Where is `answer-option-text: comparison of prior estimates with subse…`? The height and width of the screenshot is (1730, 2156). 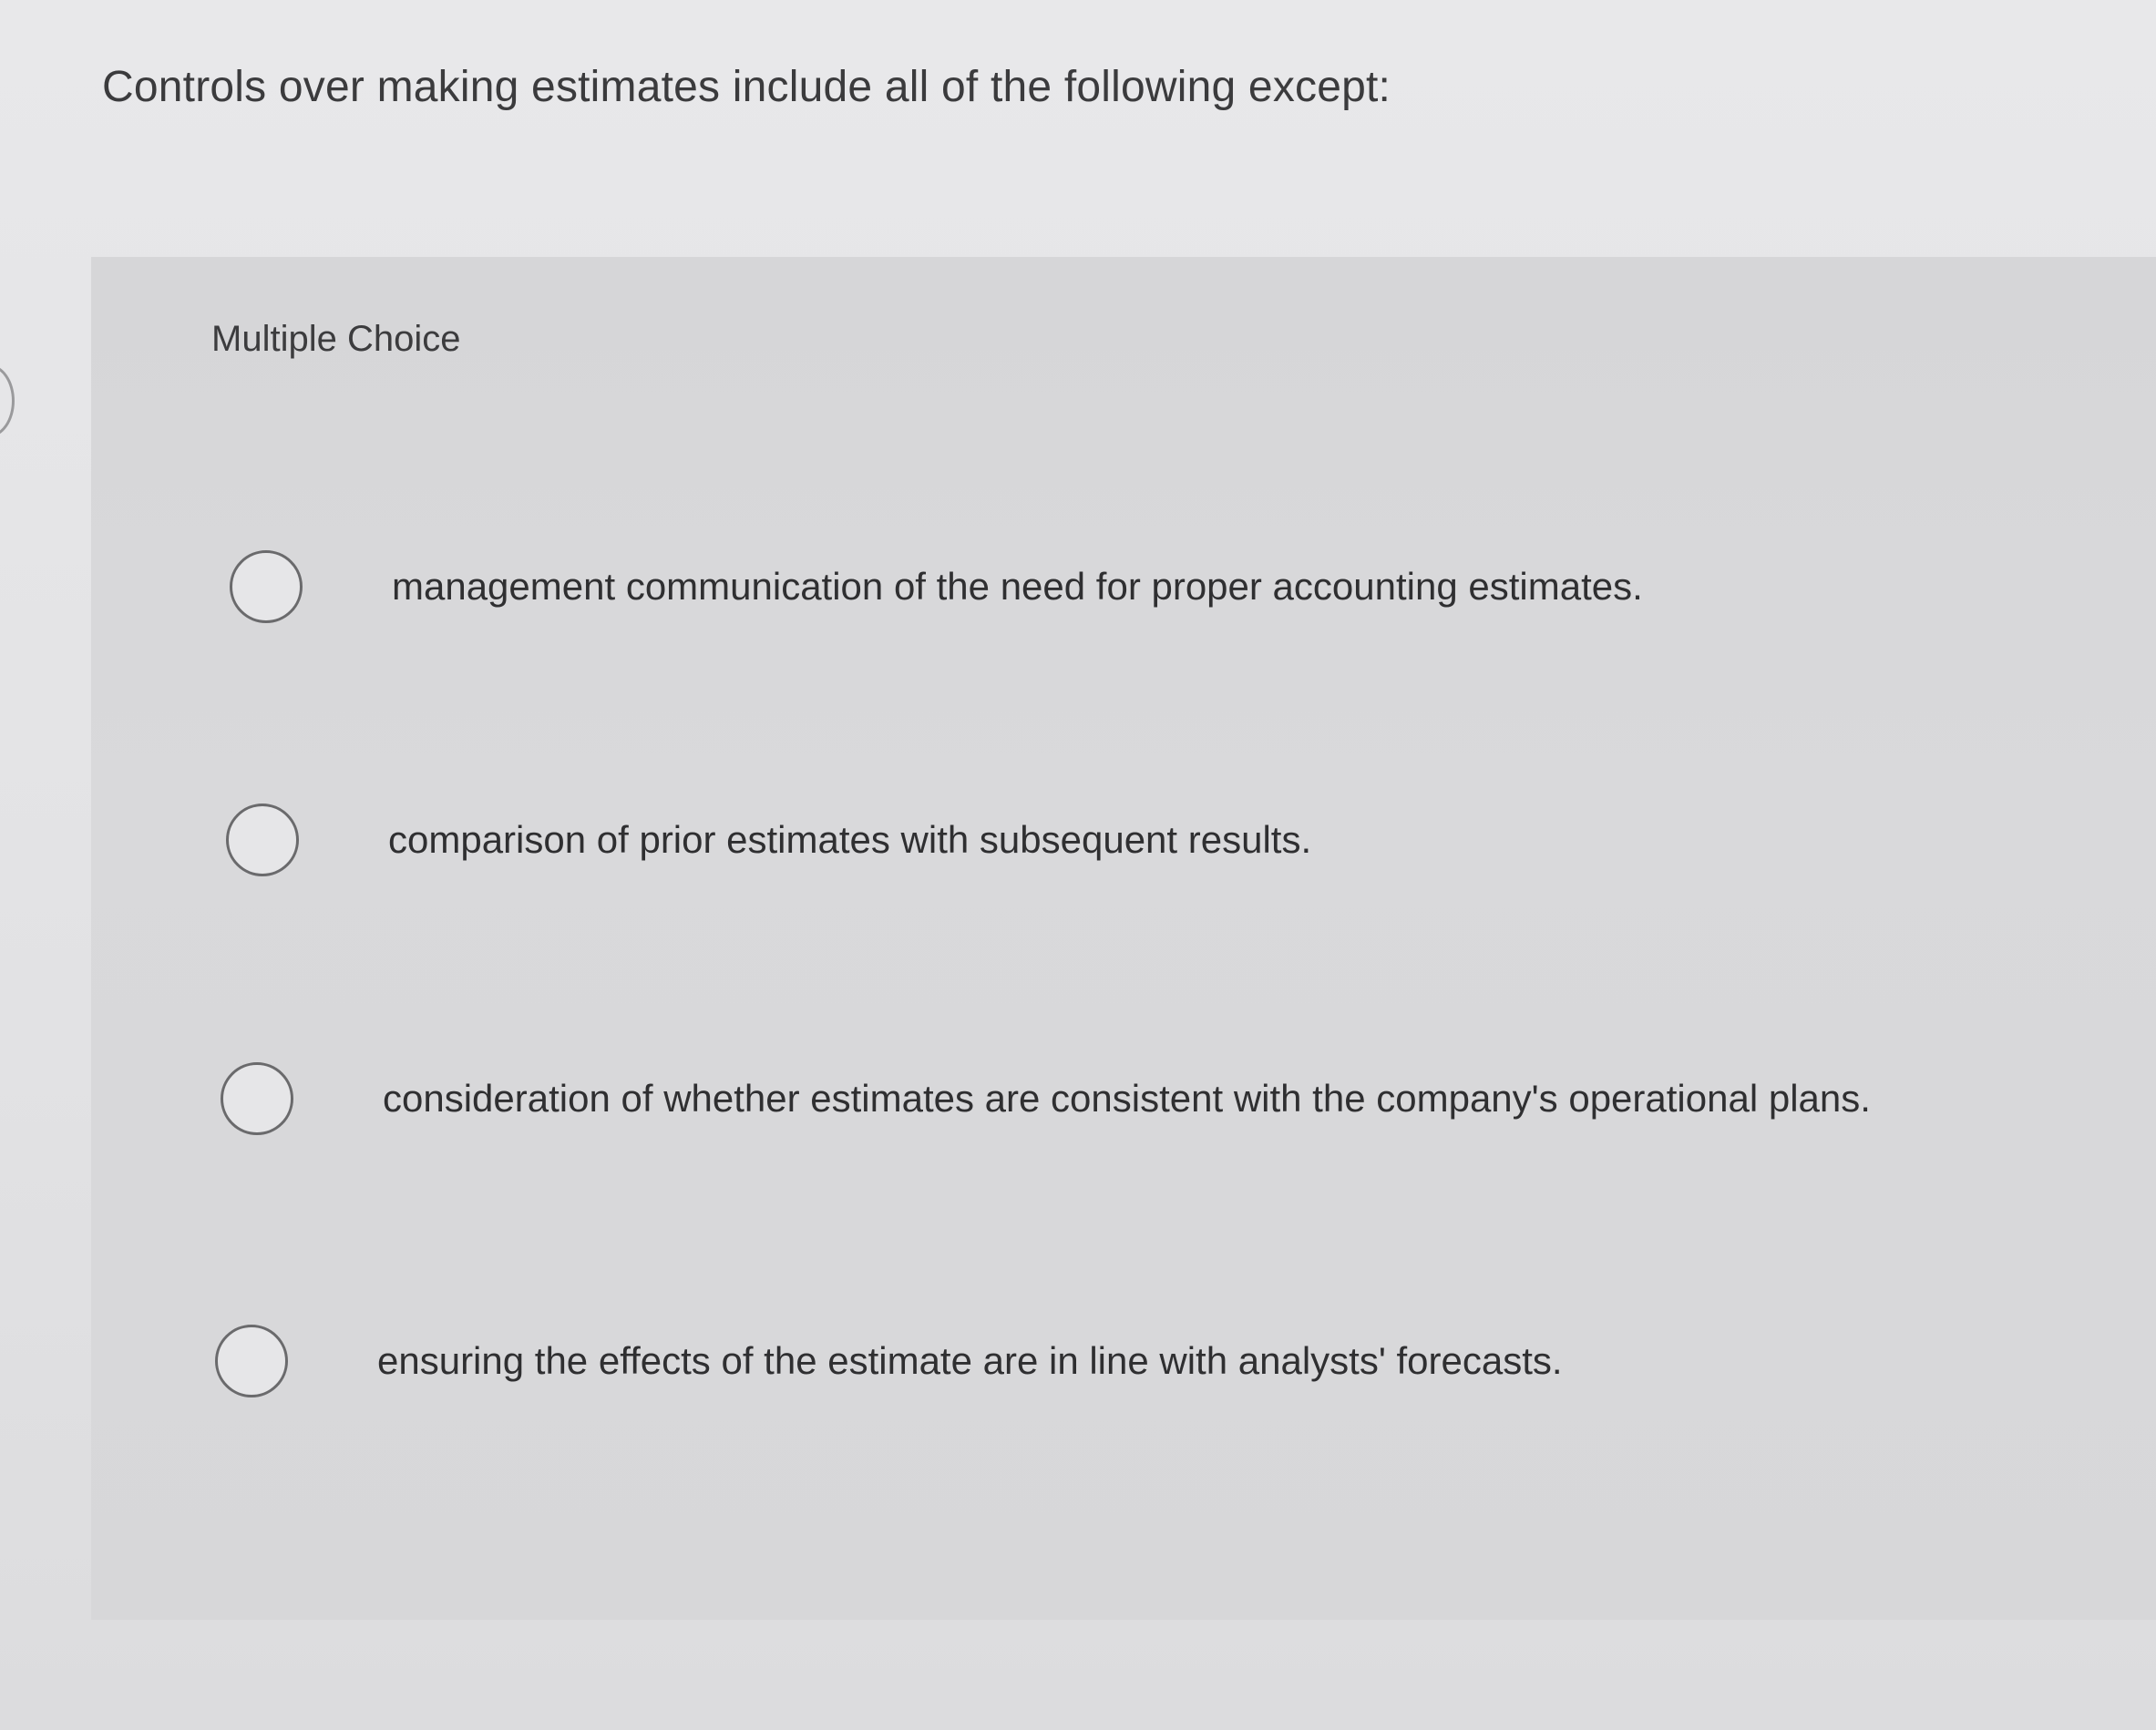 answer-option-text: comparison of prior estimates with subse… is located at coordinates (849, 840).